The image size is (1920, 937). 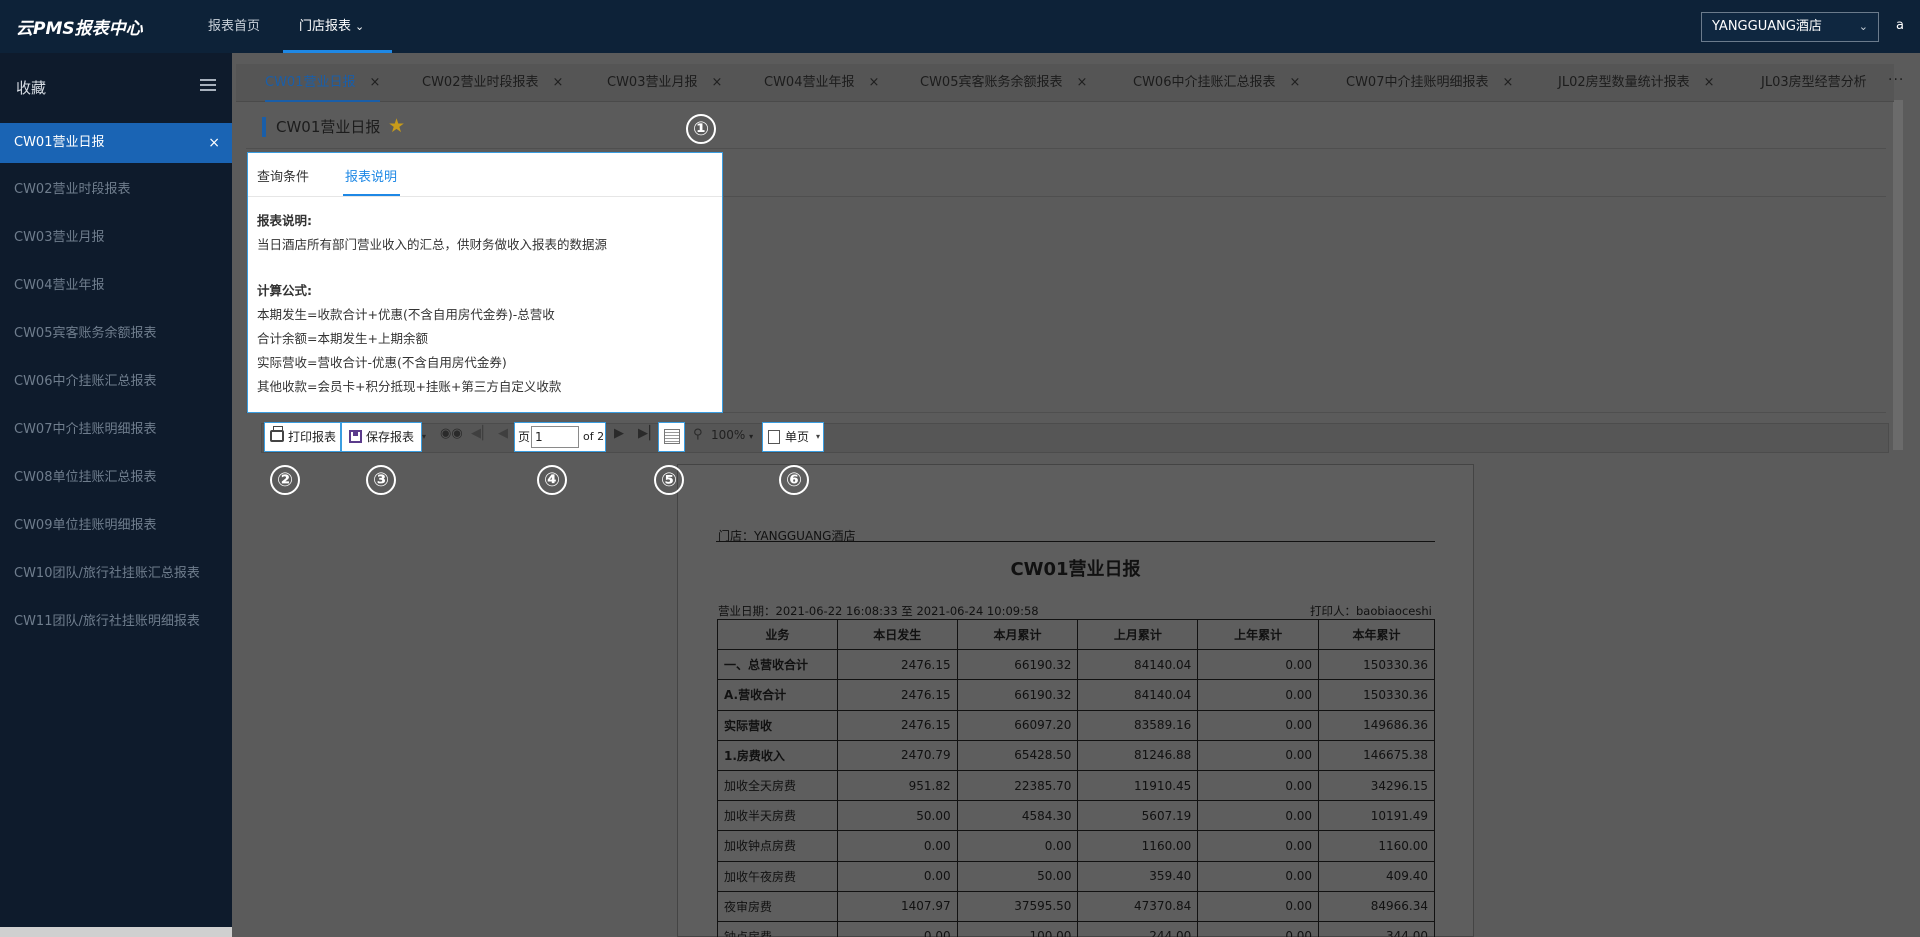 What do you see at coordinates (1429, 83) in the screenshot?
I see `report-tab: CW07中介挂账明细报表 ×` at bounding box center [1429, 83].